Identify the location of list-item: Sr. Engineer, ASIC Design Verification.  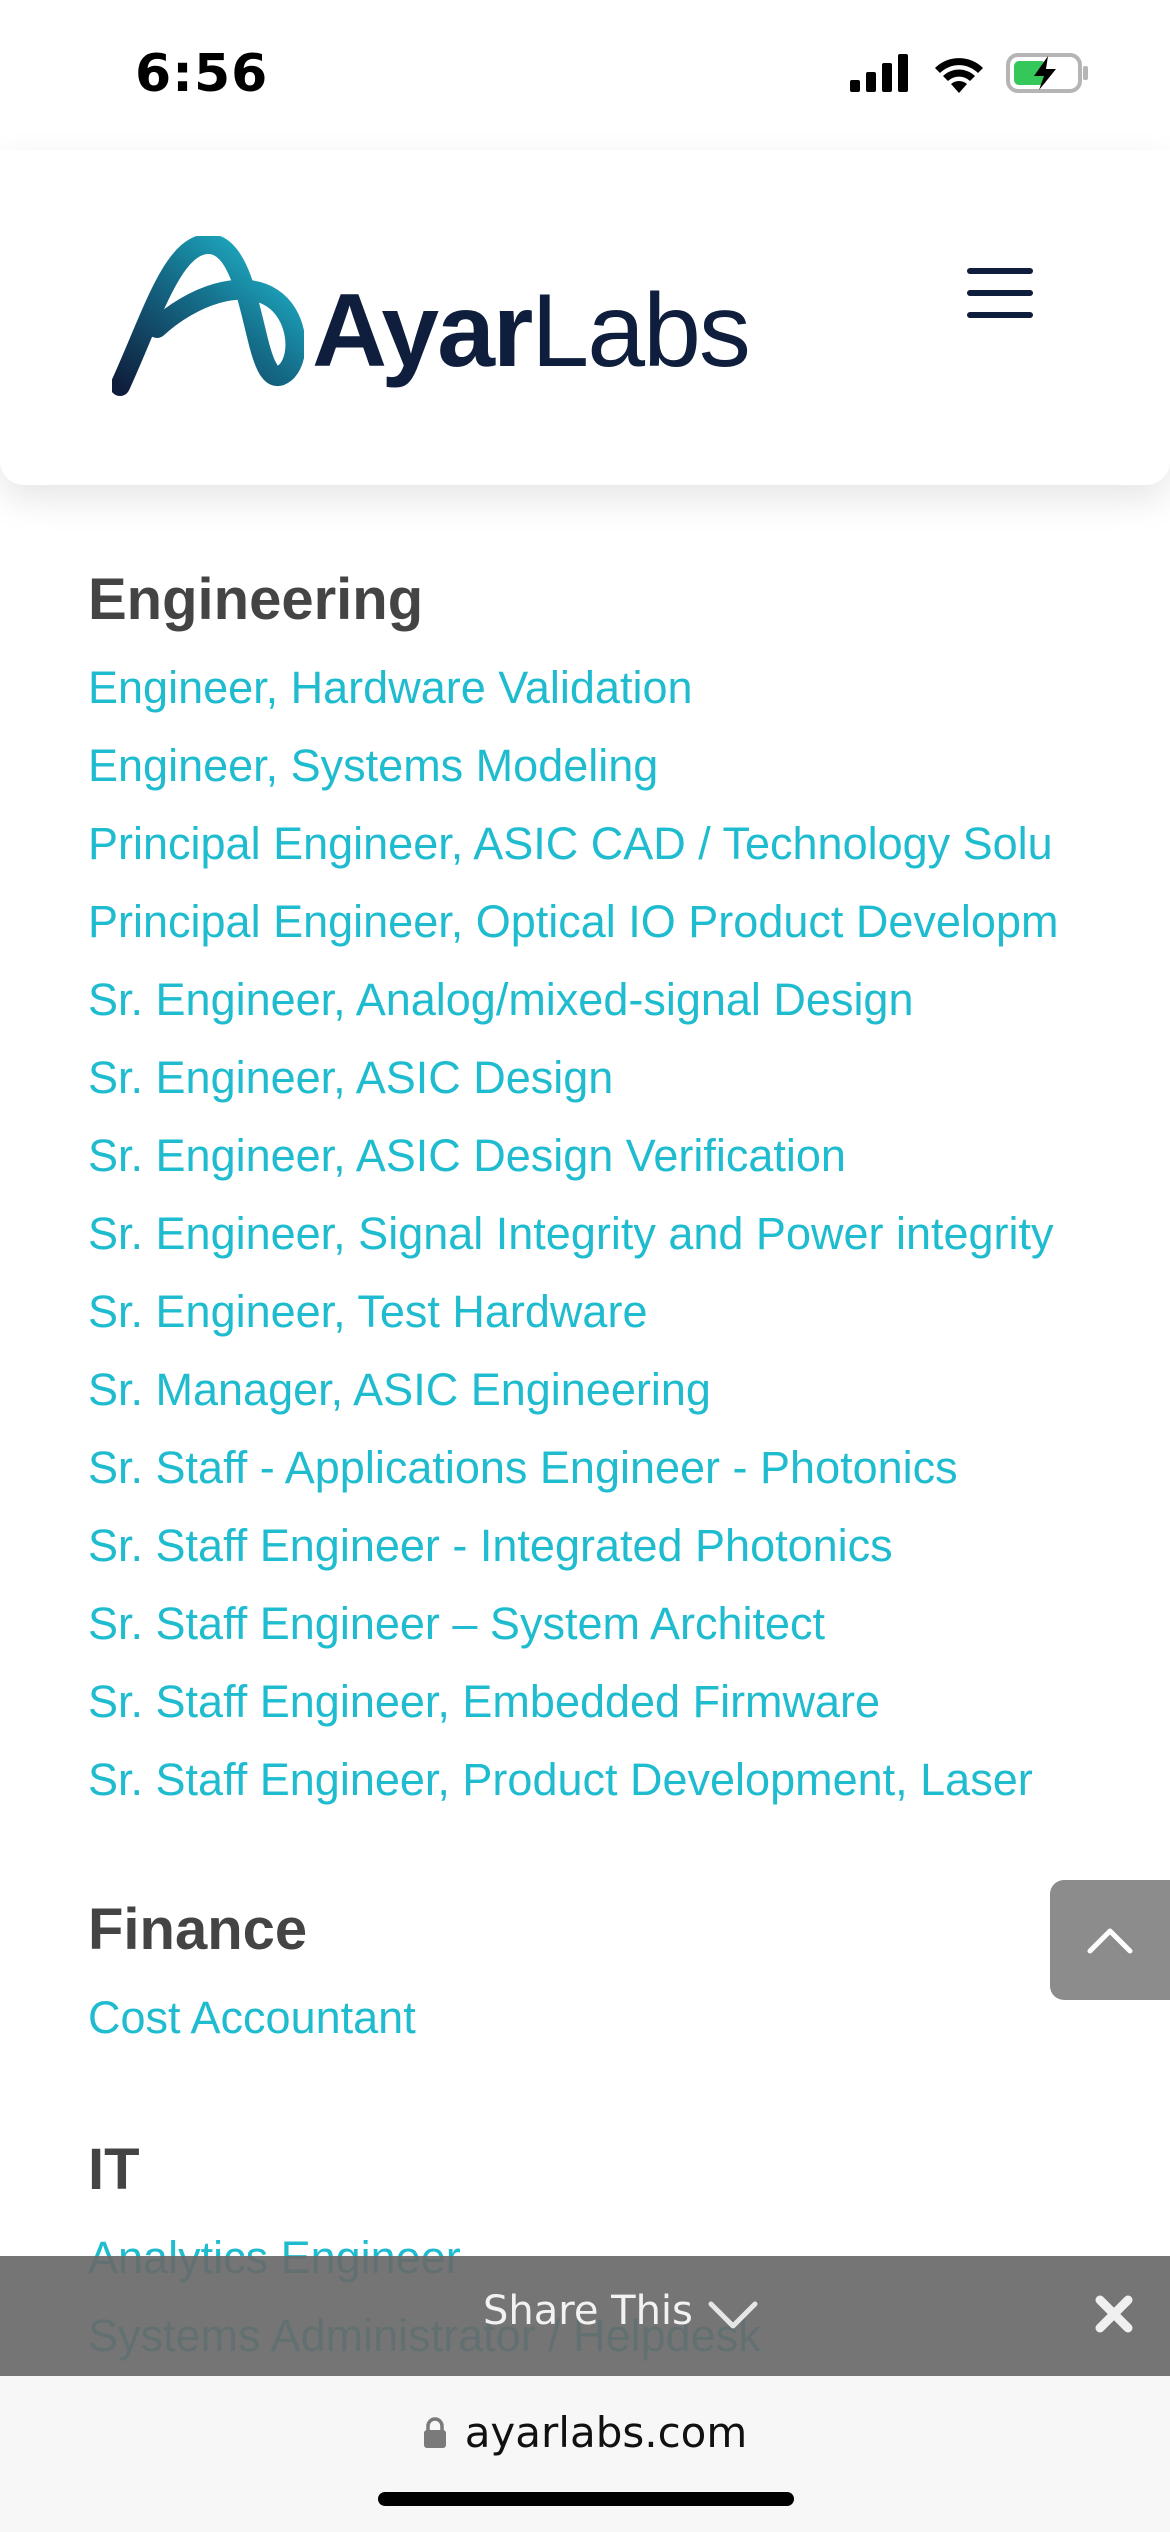
(598, 1156).